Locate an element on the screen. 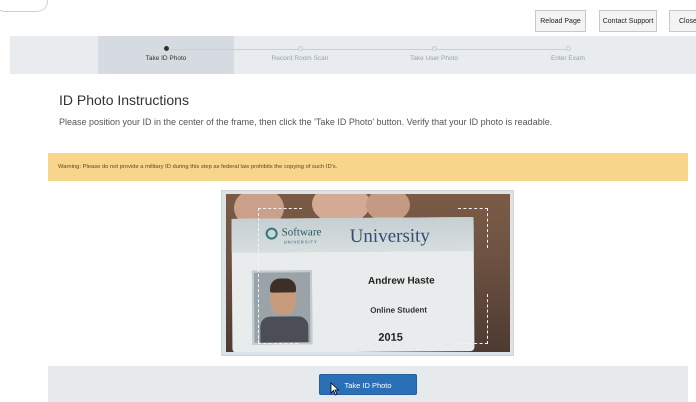 The height and width of the screenshot is (402, 696). card-university: University is located at coordinates (389, 236).